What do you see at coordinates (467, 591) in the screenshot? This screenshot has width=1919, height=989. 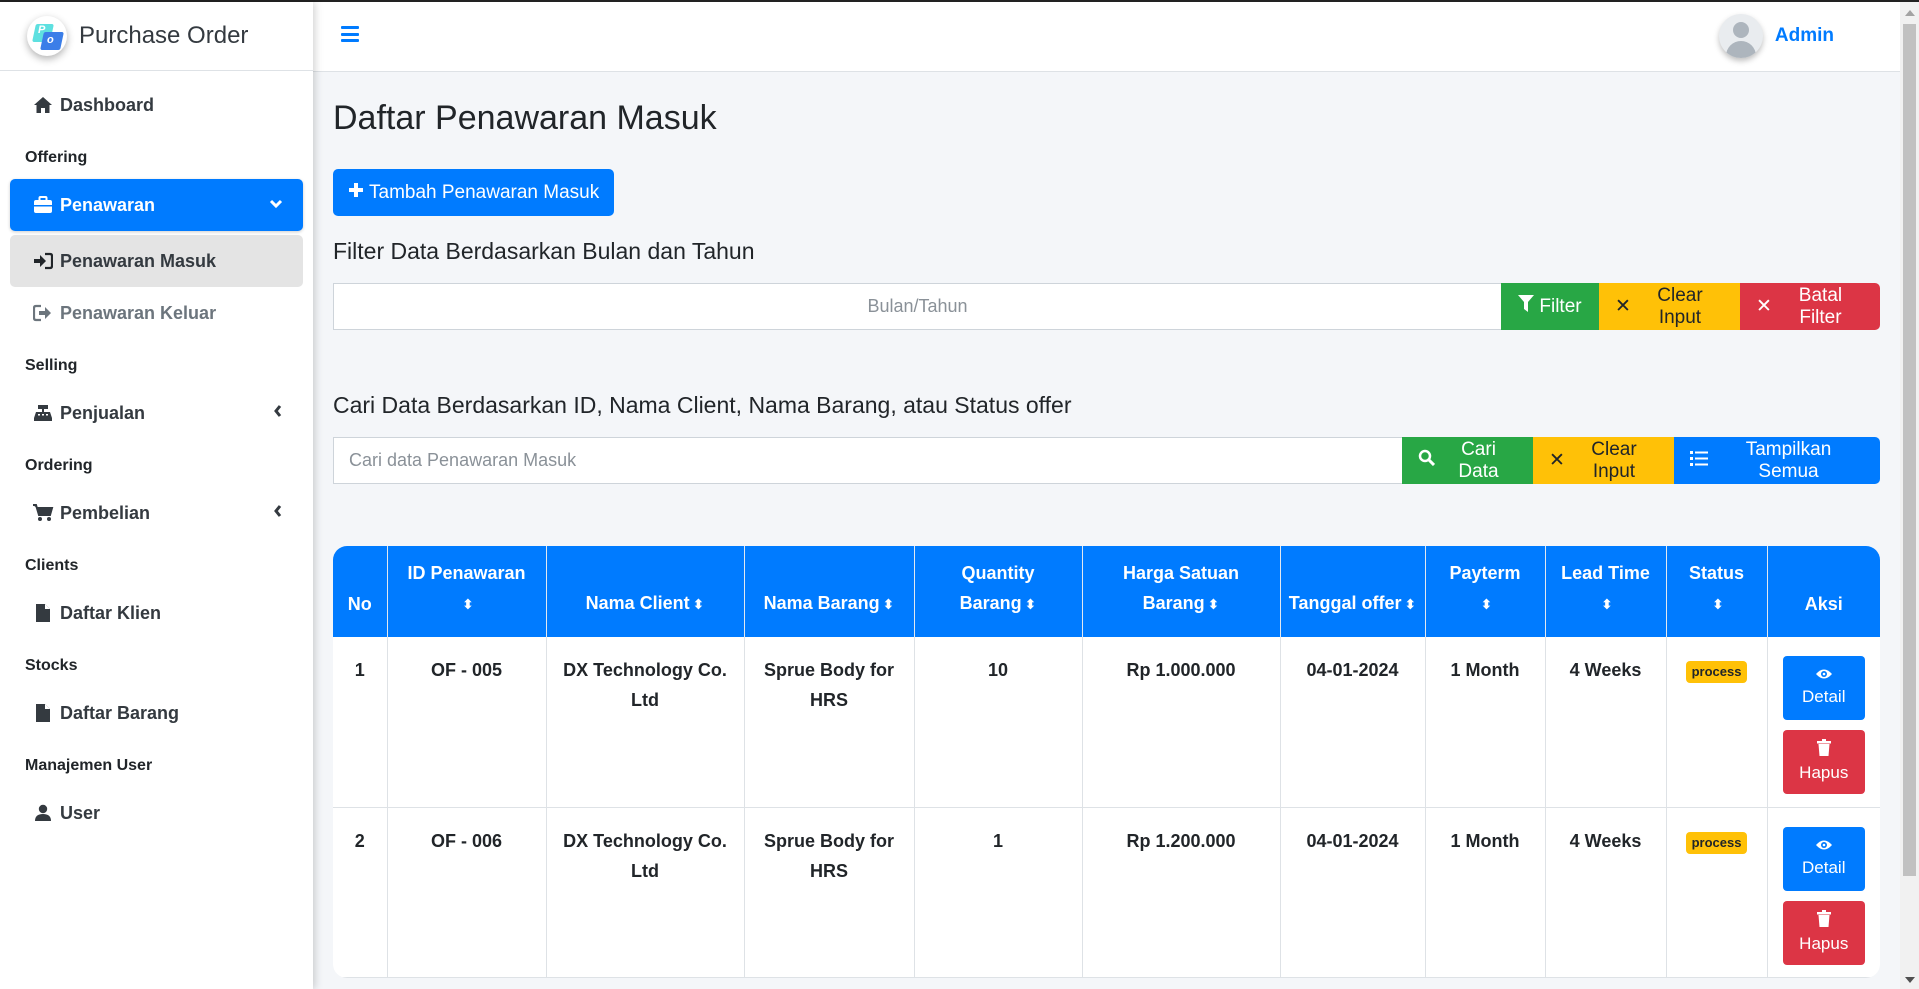 I see `column-header-id: ID Penawaran ⬍` at bounding box center [467, 591].